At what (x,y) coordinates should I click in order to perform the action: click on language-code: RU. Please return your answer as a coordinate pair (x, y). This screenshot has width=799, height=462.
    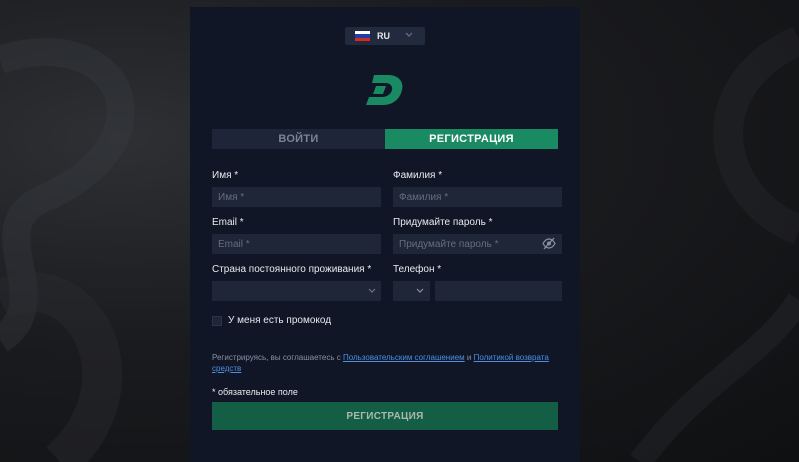
    Looking at the image, I should click on (383, 36).